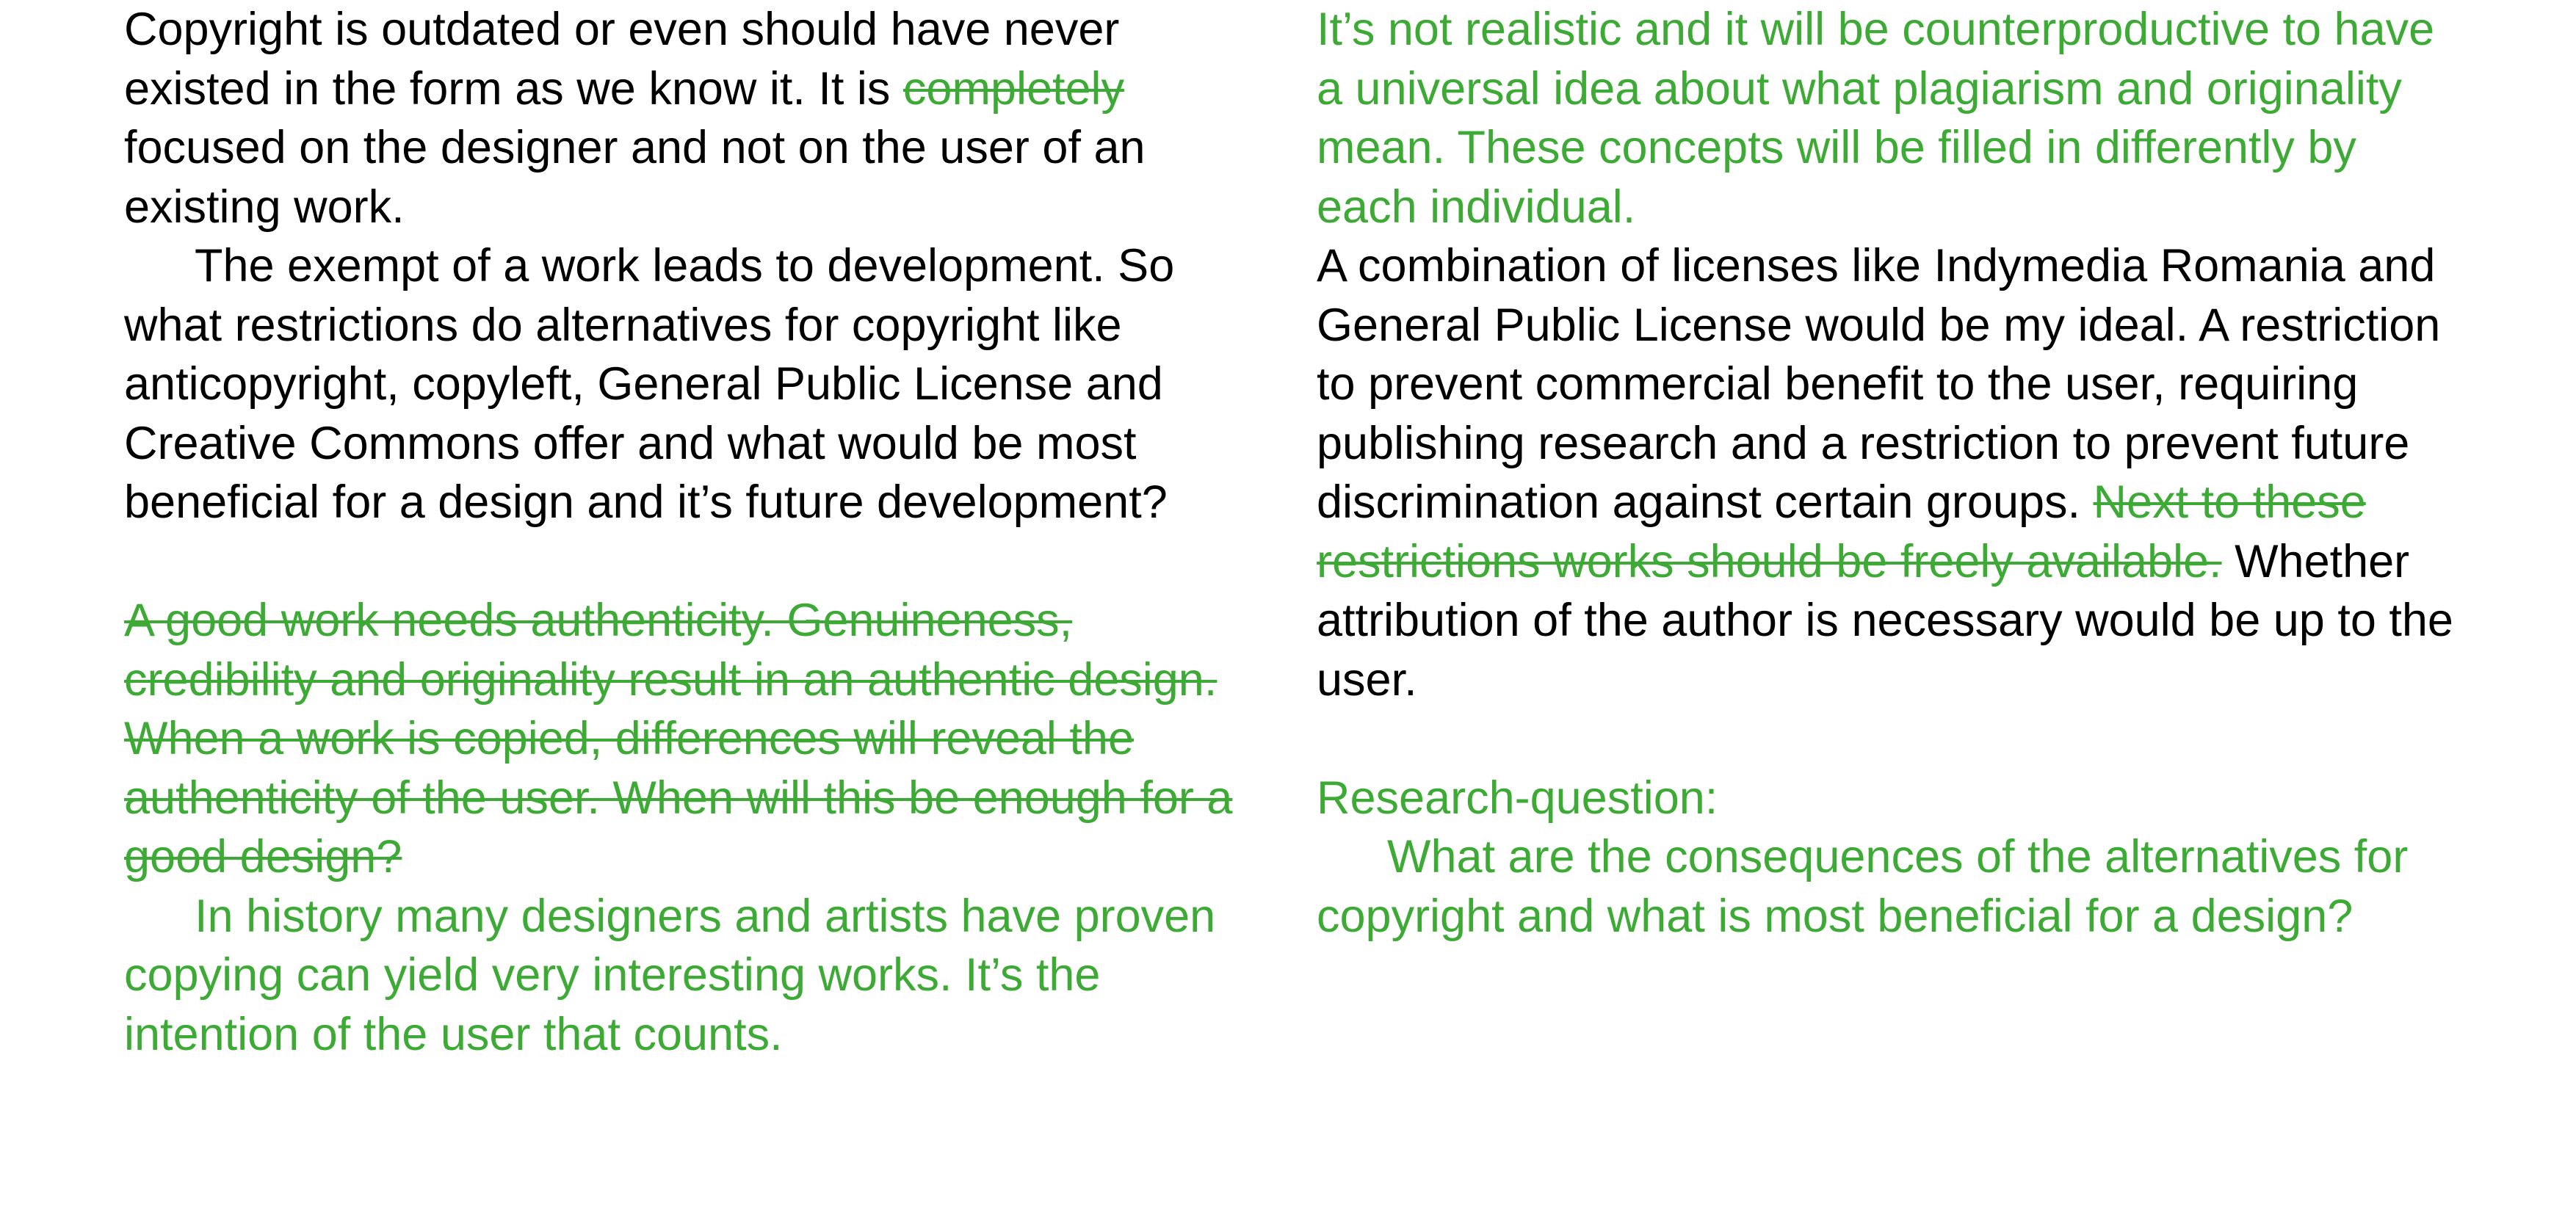  What do you see at coordinates (1517, 798) in the screenshot?
I see `research-question-label: Research-question:` at bounding box center [1517, 798].